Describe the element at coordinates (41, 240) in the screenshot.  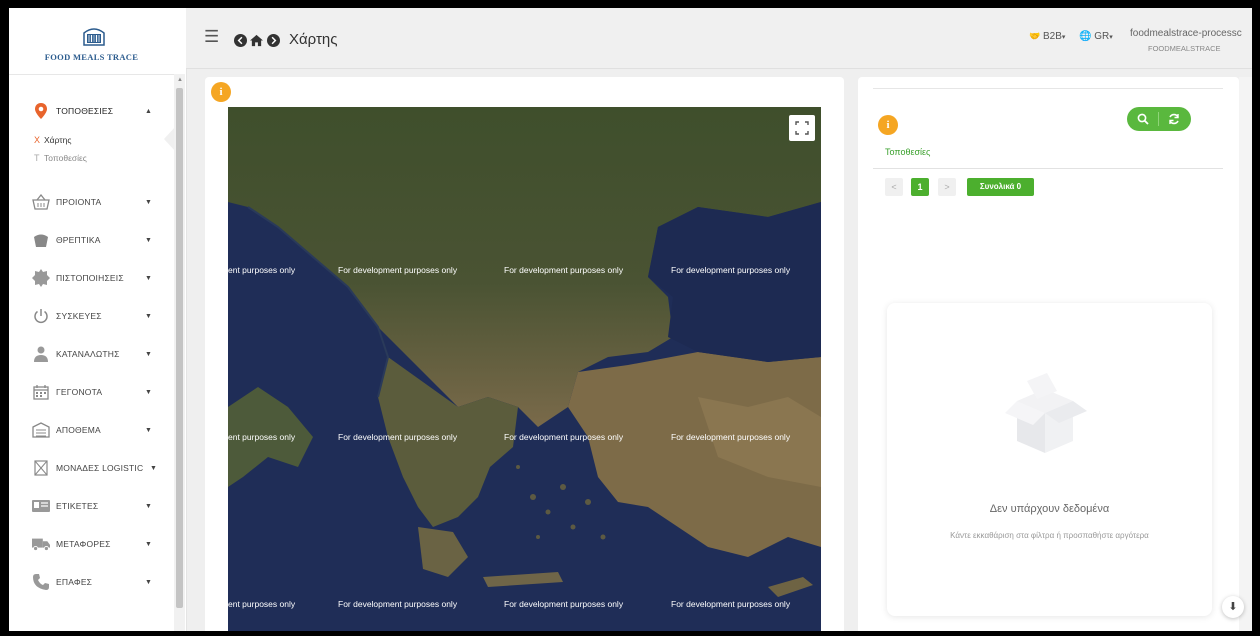
I see `nutrition-icon` at that location.